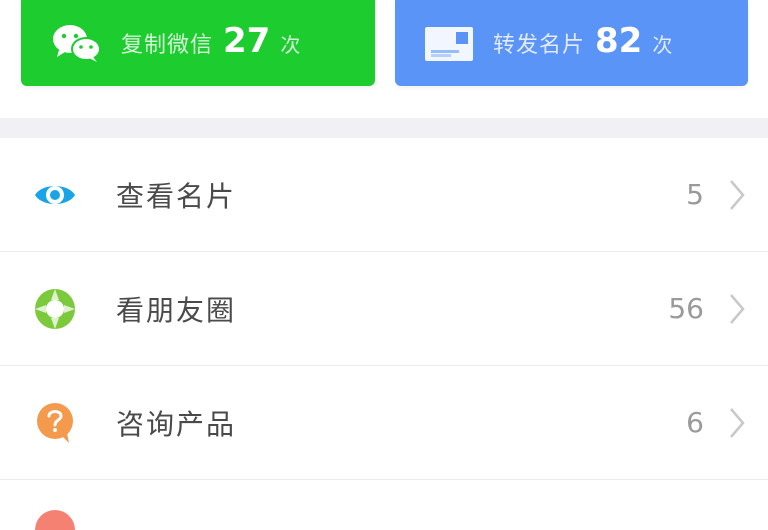 This screenshot has width=768, height=530. What do you see at coordinates (176, 196) in the screenshot?
I see `list-item-label: 查看名片` at bounding box center [176, 196].